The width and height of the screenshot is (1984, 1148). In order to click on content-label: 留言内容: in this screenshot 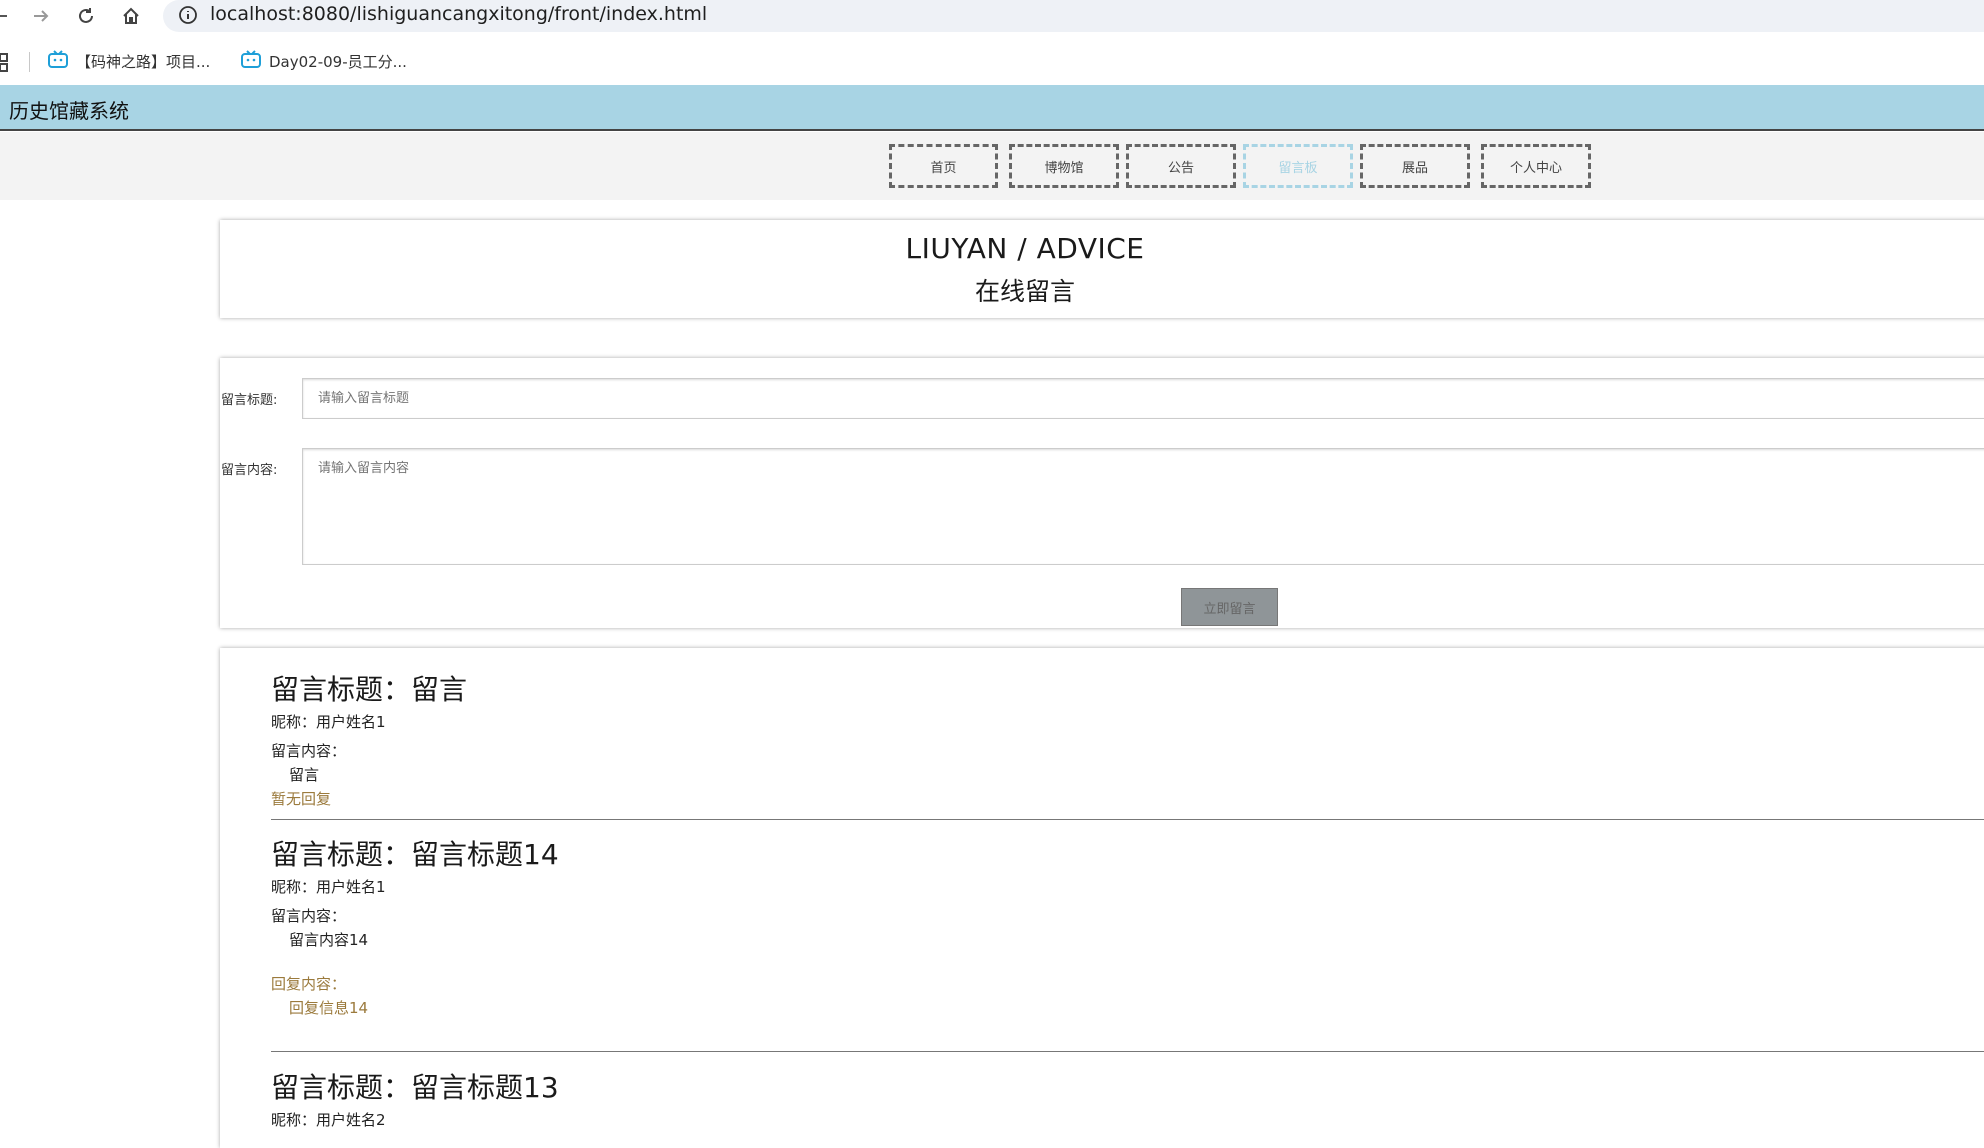, I will do `click(249, 470)`.